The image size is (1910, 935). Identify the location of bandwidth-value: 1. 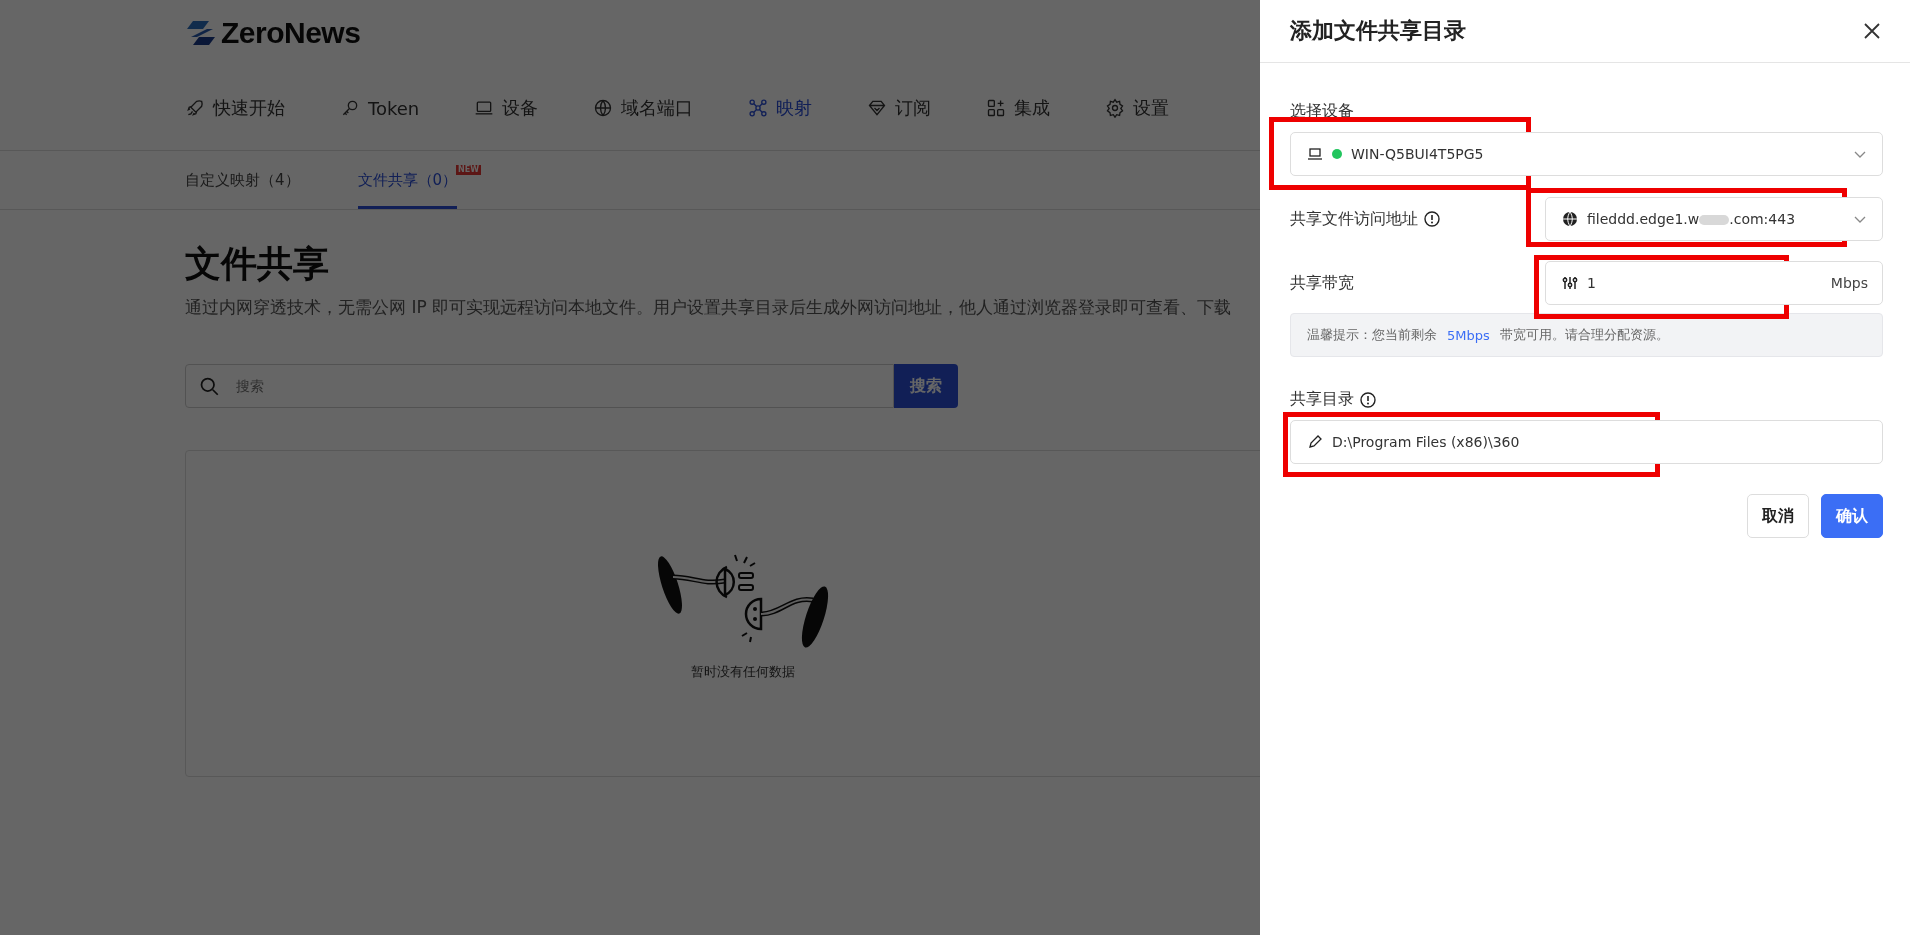
(1592, 283).